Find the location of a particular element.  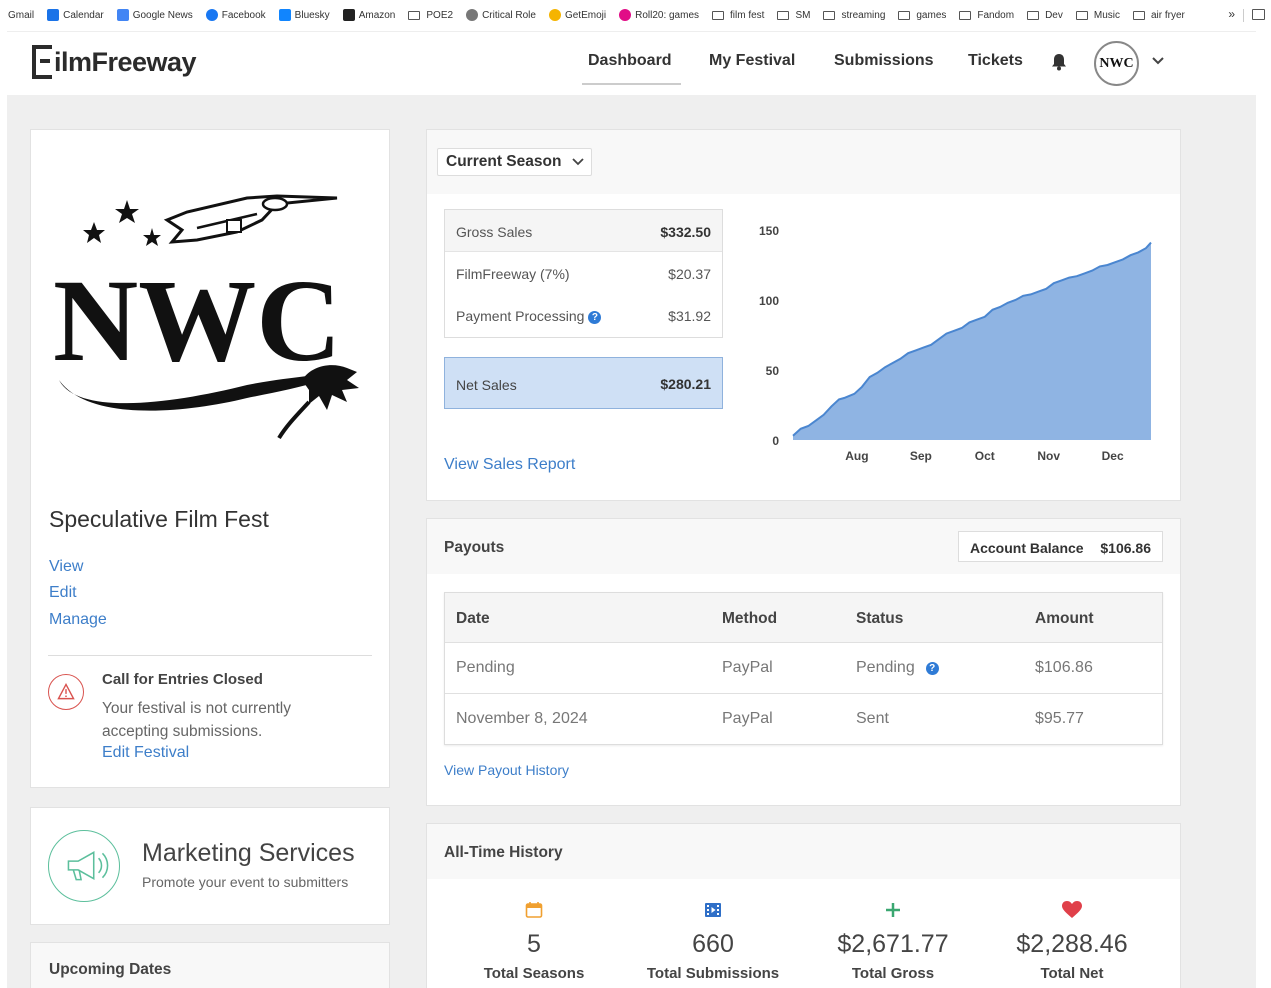

festival-logo: NWC is located at coordinates (206, 317).